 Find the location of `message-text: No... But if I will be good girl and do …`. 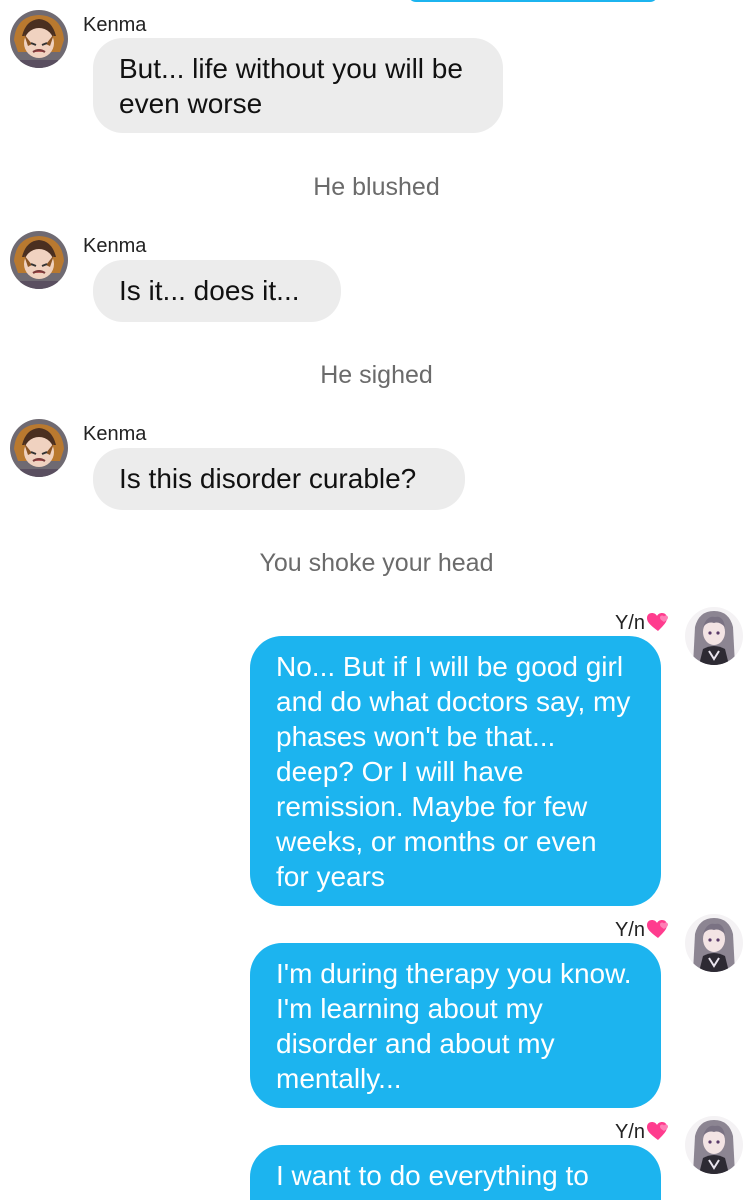

message-text: No... But if I will be good girl and do … is located at coordinates (453, 771).